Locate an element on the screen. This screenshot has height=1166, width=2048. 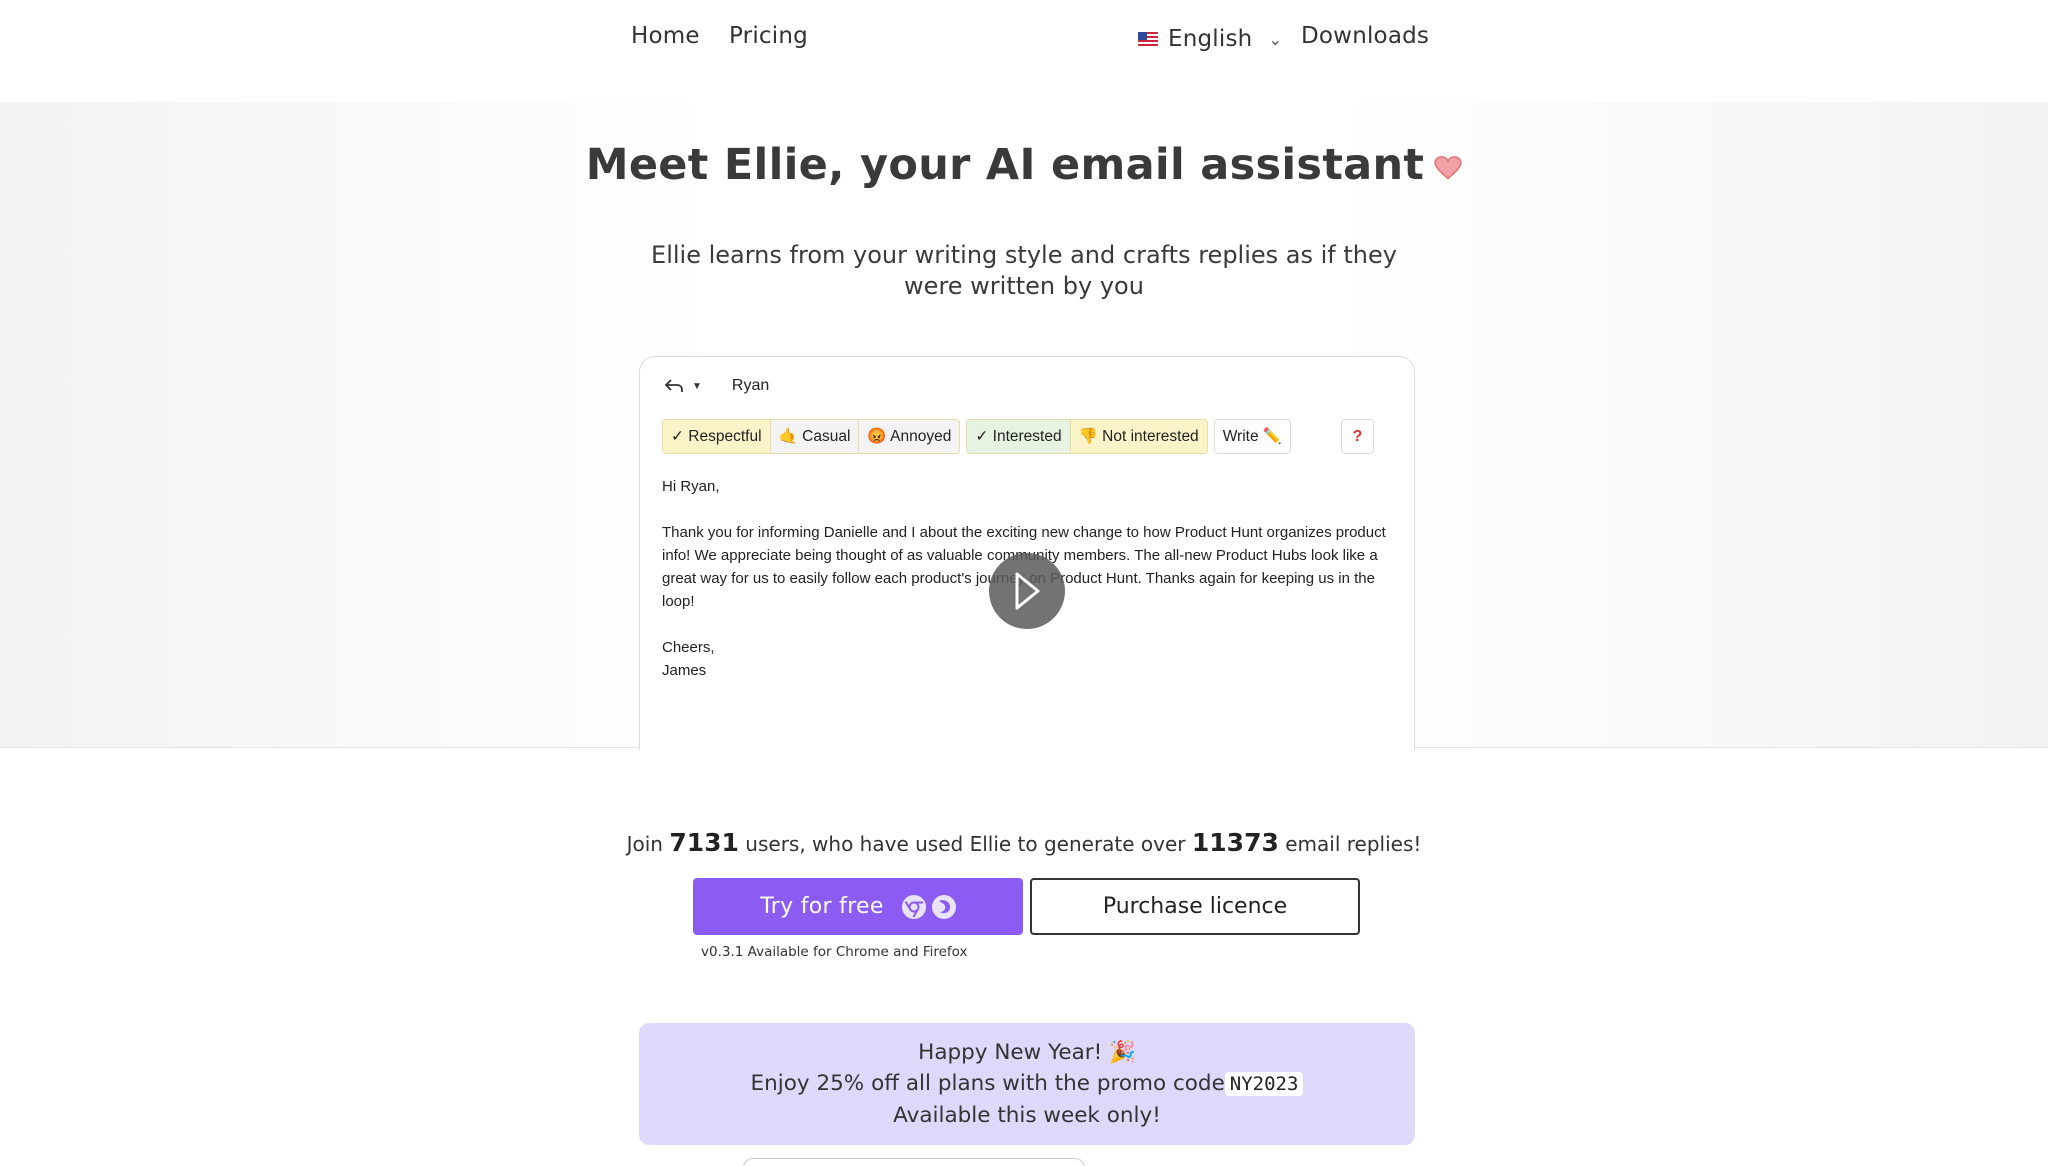
version-note: v0.3.1 Available for Chrome and Firefox is located at coordinates (834, 952).